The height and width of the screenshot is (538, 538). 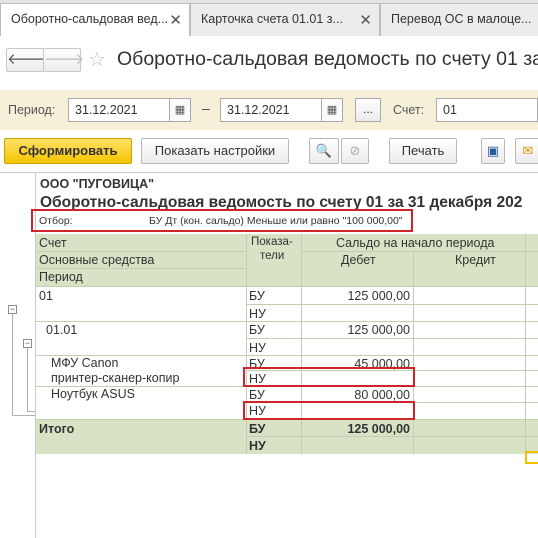 What do you see at coordinates (119, 110) in the screenshot?
I see `date-from-field: 31.12.2021` at bounding box center [119, 110].